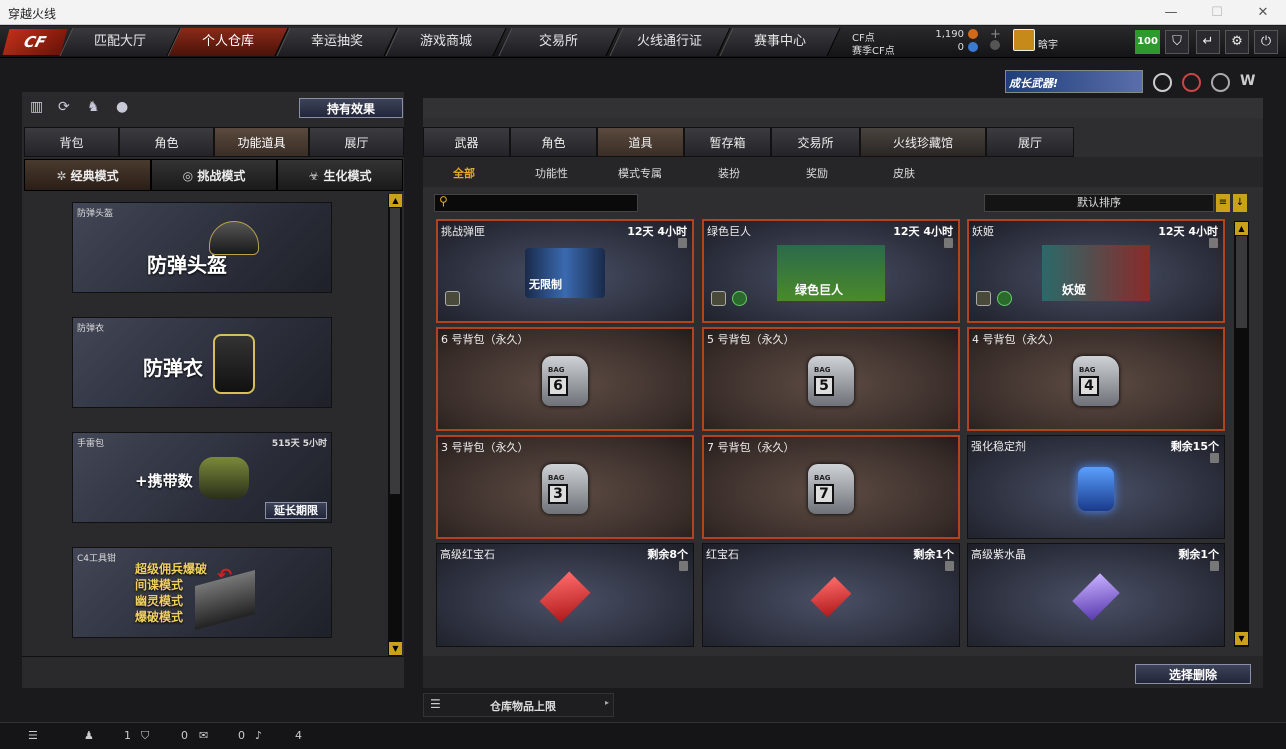  I want to click on tab-backpack: 背包, so click(71, 142).